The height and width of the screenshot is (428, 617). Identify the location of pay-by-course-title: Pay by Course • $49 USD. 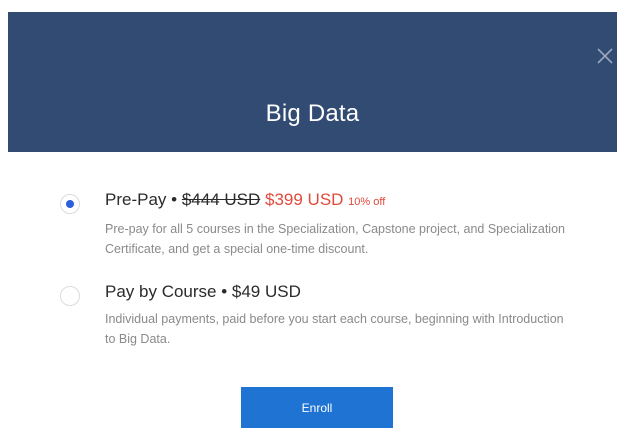
(203, 291).